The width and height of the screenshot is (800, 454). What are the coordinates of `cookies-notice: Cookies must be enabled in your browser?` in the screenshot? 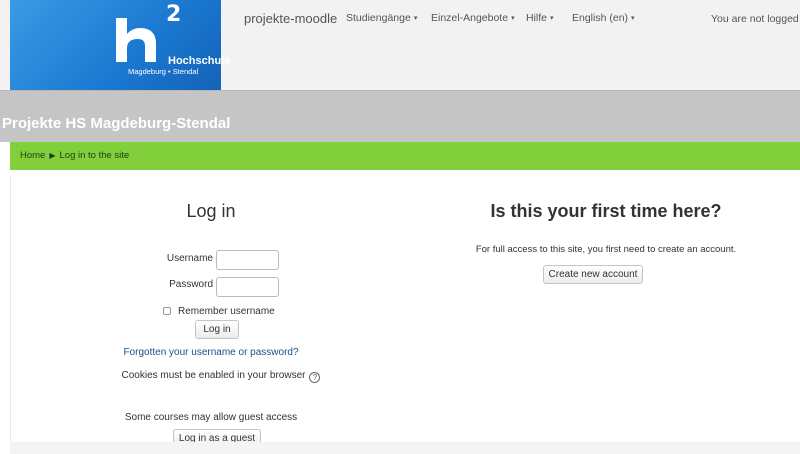 It's located at (221, 376).